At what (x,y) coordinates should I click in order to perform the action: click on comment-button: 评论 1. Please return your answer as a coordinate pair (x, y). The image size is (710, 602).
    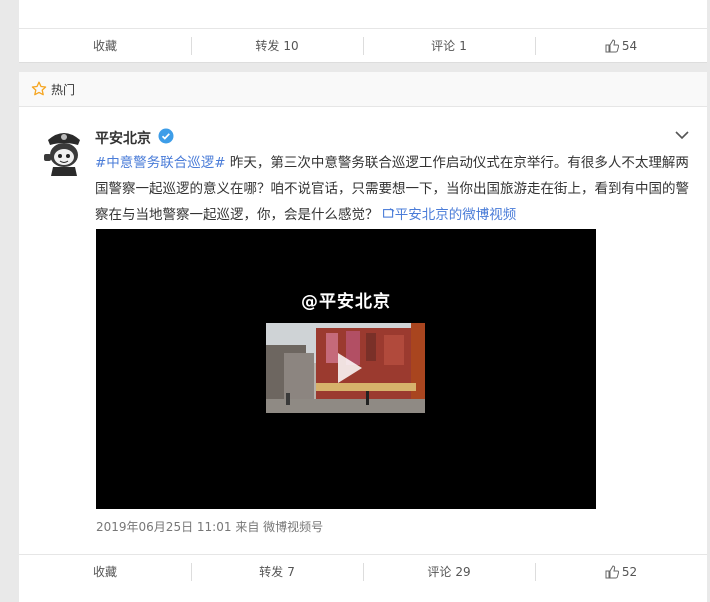
    Looking at the image, I should click on (449, 45).